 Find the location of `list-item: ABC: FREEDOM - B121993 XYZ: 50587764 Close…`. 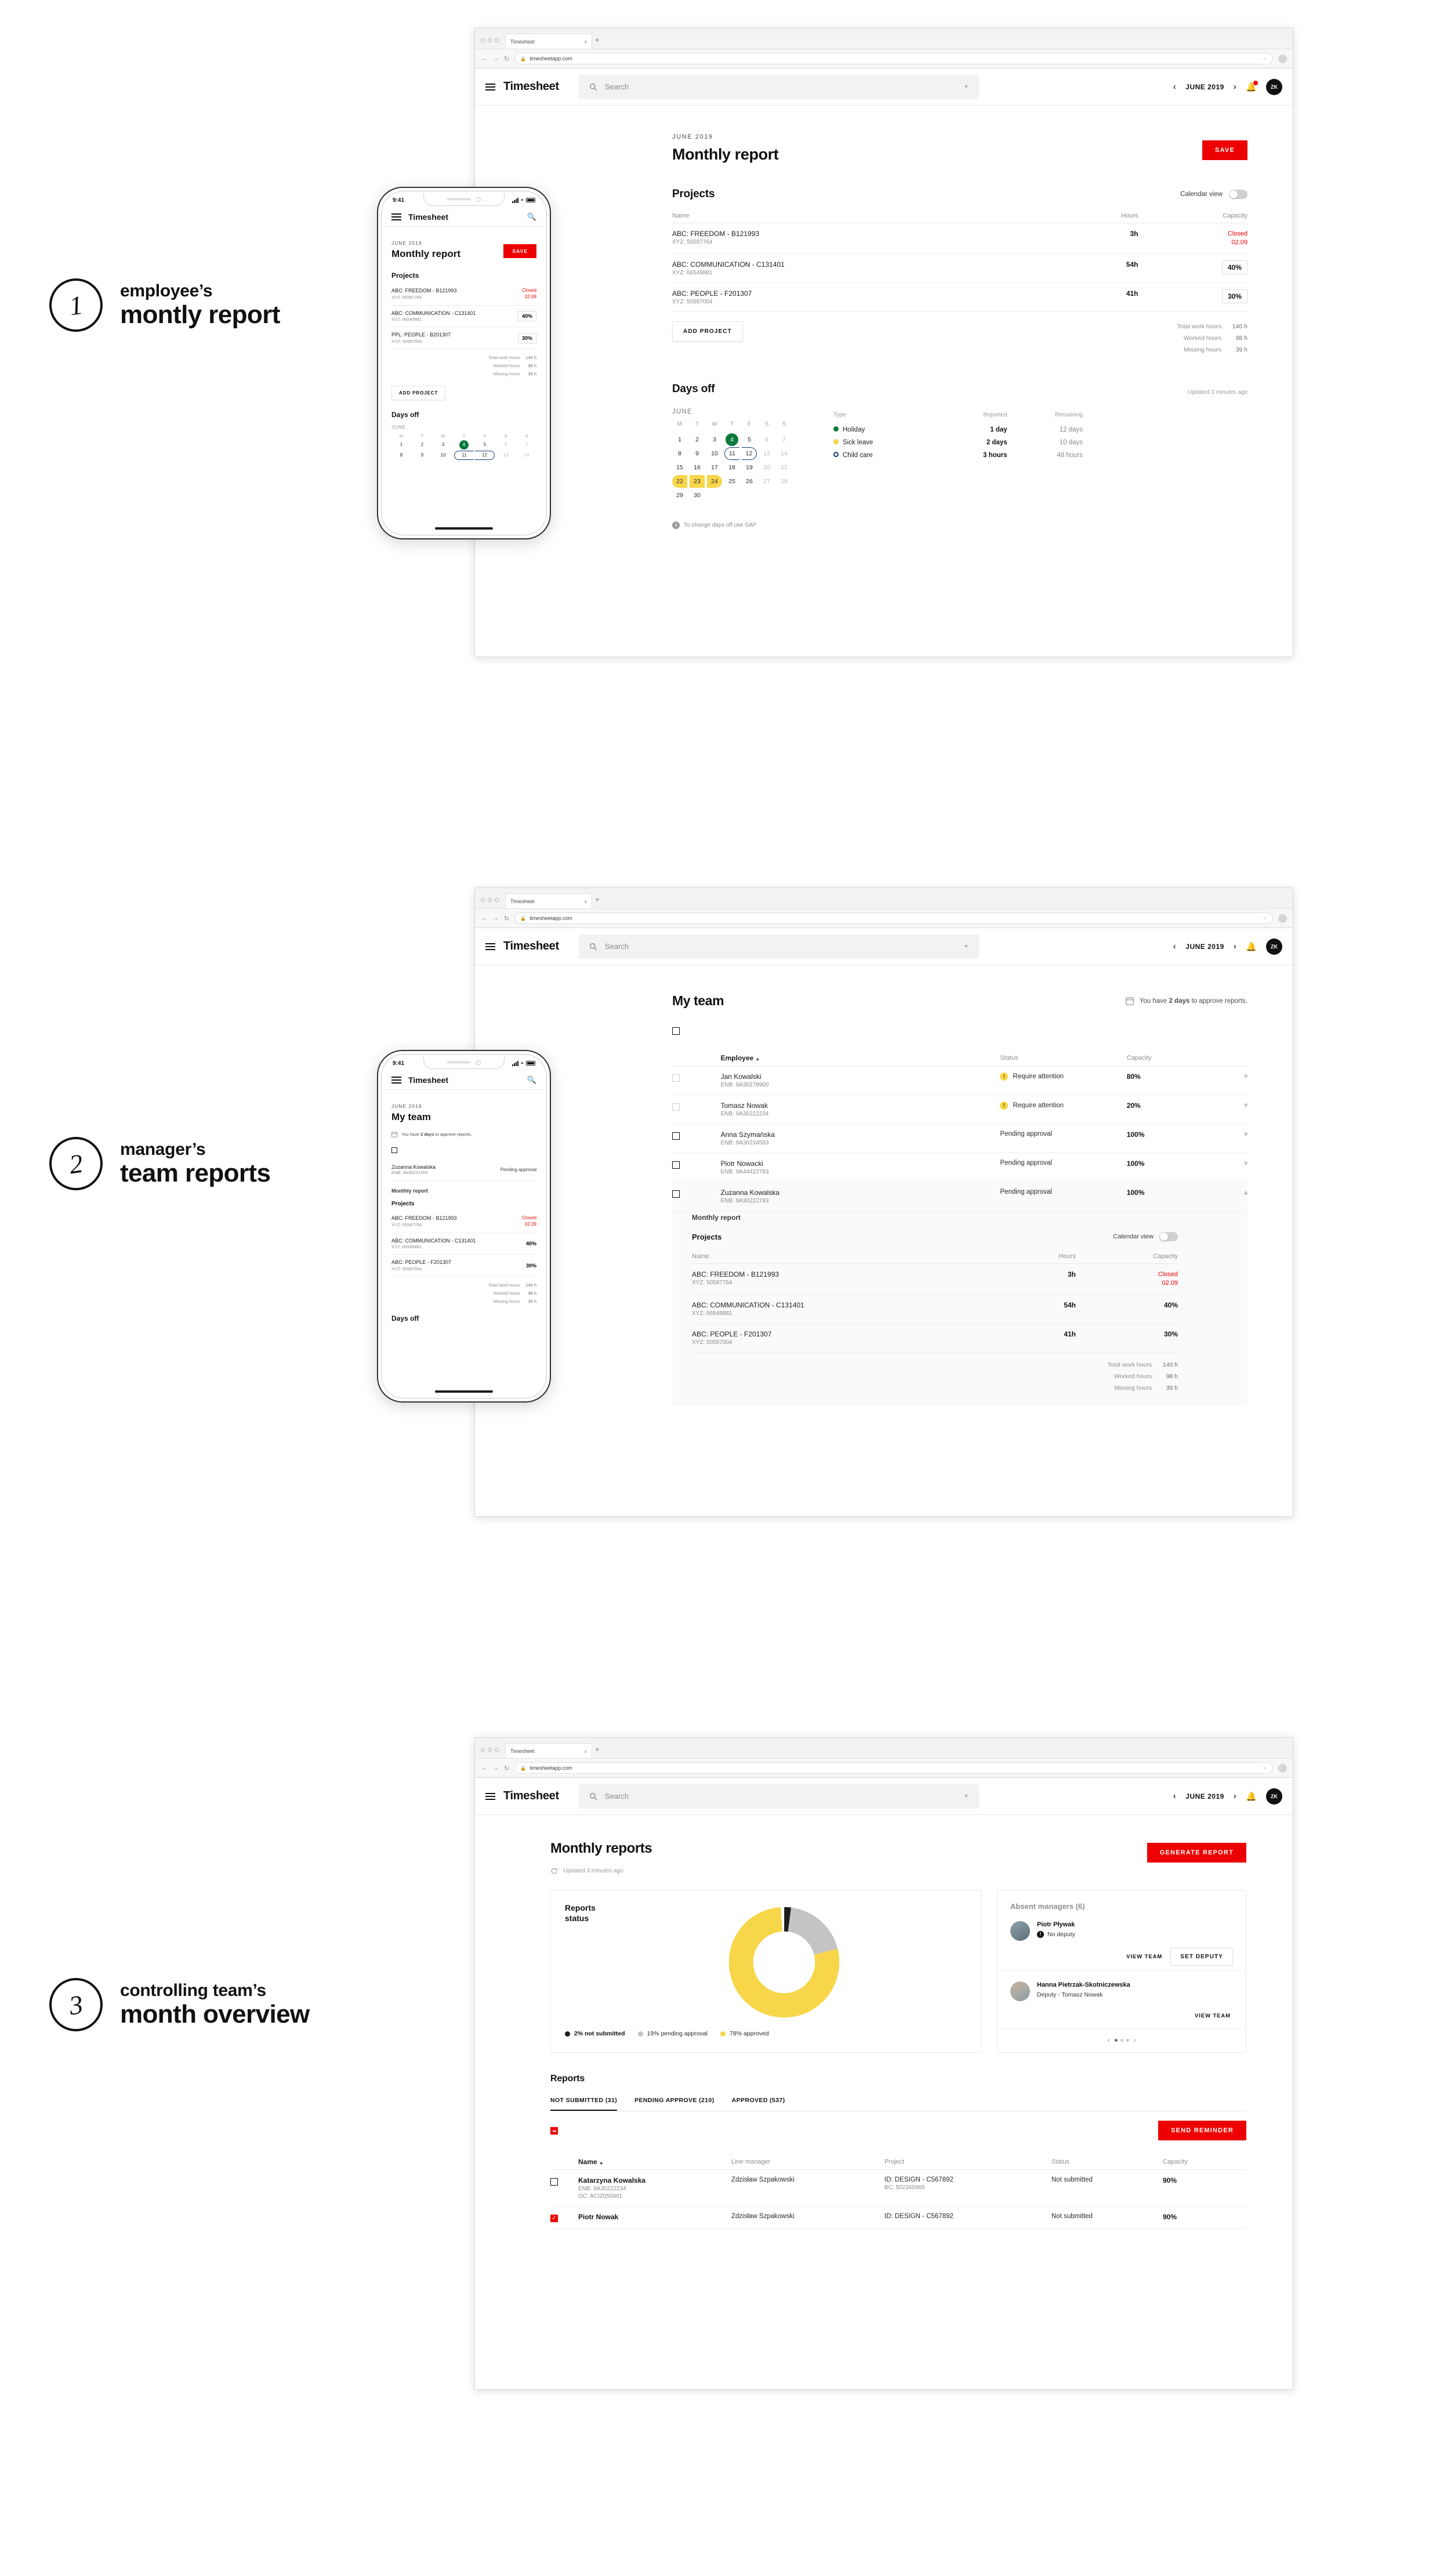

list-item: ABC: FREEDOM - B121993 XYZ: 50587764 Close… is located at coordinates (463, 294).